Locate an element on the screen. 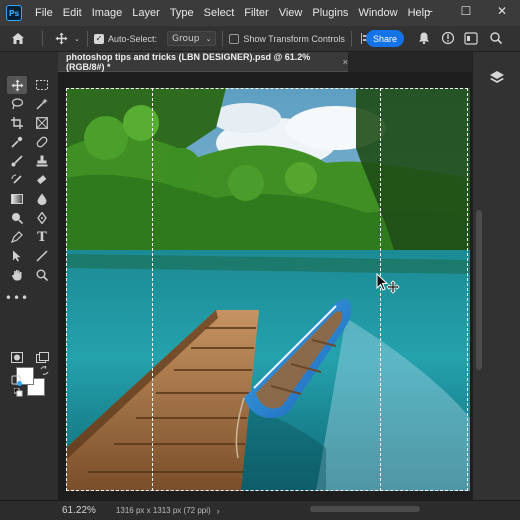 The width and height of the screenshot is (520, 520). tools-panel: T ••• is located at coordinates (29, 276).